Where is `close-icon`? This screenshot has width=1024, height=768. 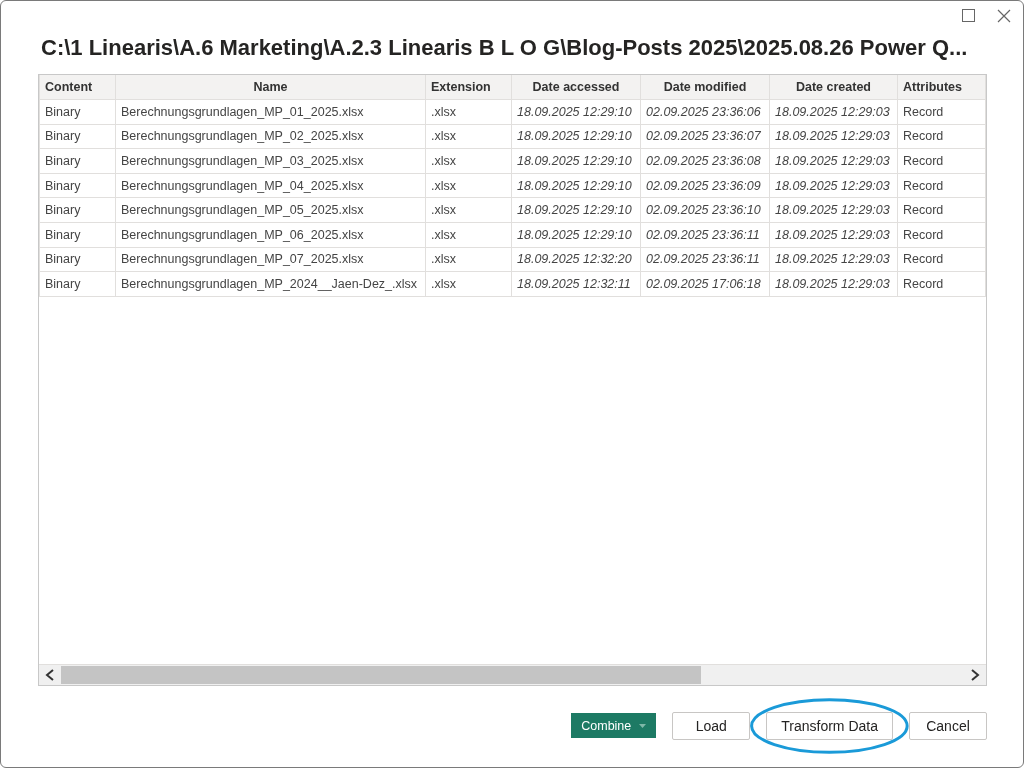
close-icon is located at coordinates (1004, 16).